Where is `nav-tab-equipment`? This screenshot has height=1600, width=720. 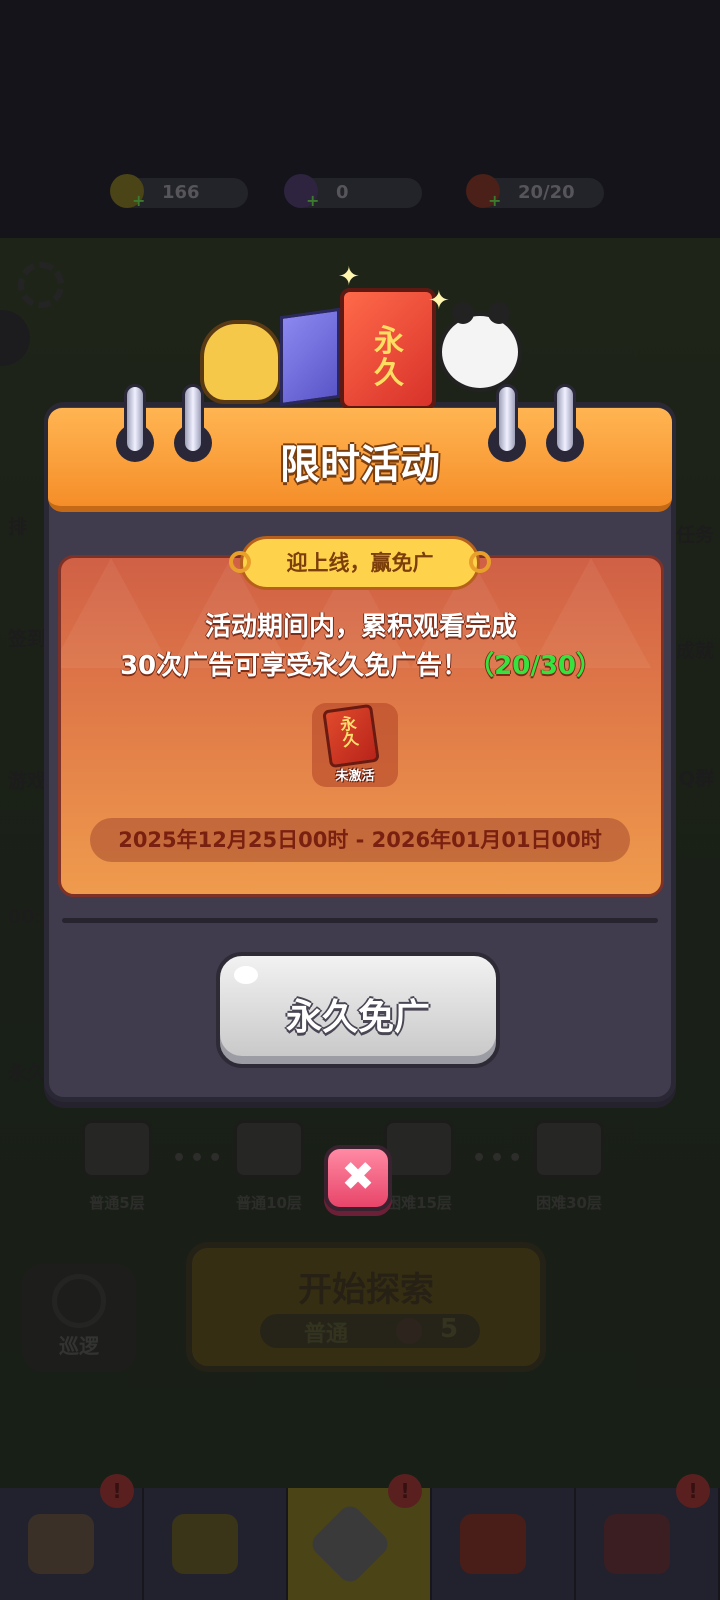 nav-tab-equipment is located at coordinates (504, 1544).